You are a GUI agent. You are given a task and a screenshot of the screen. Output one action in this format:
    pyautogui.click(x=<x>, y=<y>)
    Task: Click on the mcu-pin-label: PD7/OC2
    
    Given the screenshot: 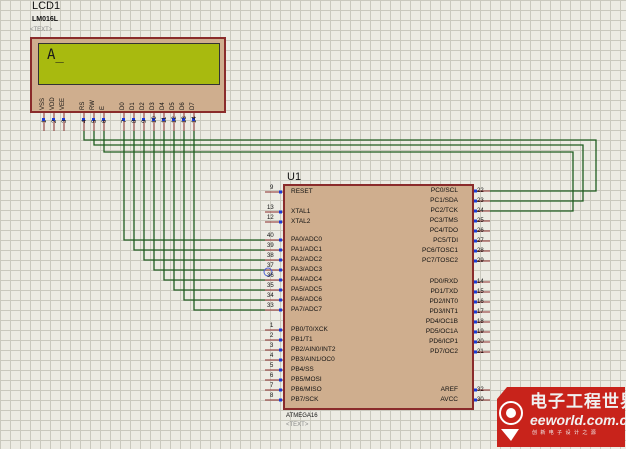 What is the action you would take?
    pyautogui.click(x=444, y=351)
    